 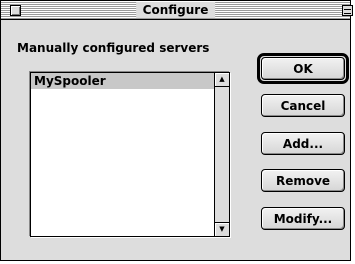 I want to click on scroll-track, so click(x=222, y=154).